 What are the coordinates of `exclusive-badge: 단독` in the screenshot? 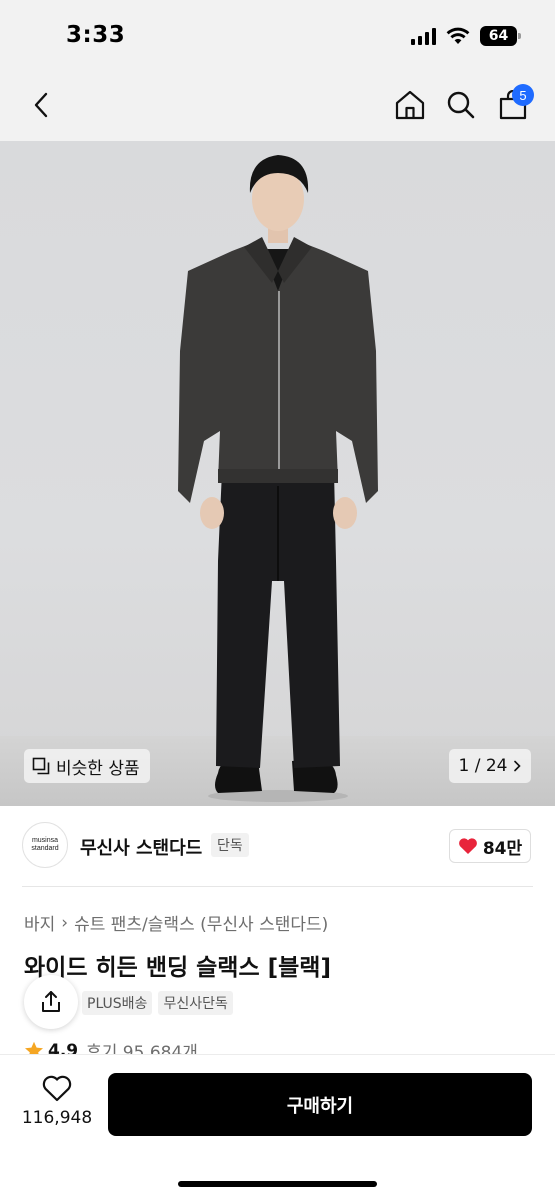 It's located at (230, 845).